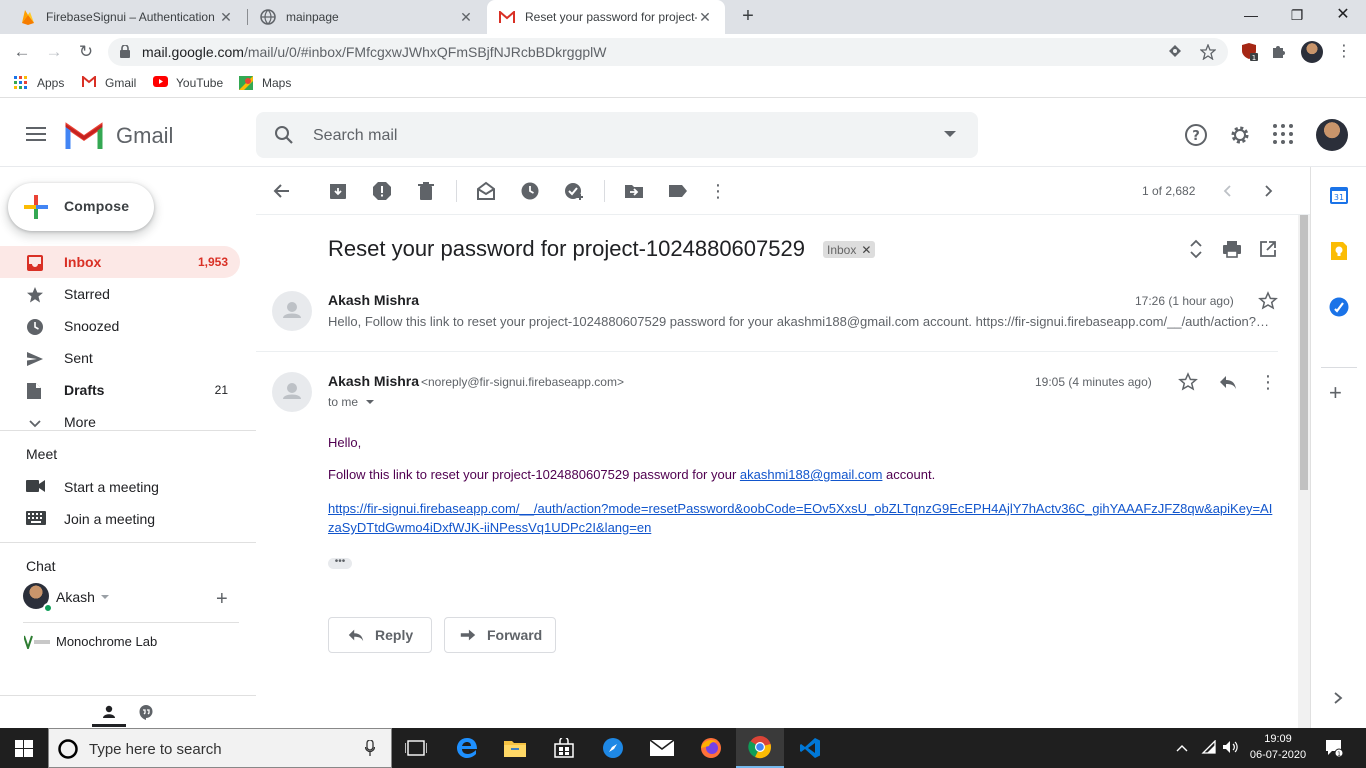  Describe the element at coordinates (90, 642) in the screenshot. I see `chat-room-monochrome-lab: Monochrome Lab` at that location.